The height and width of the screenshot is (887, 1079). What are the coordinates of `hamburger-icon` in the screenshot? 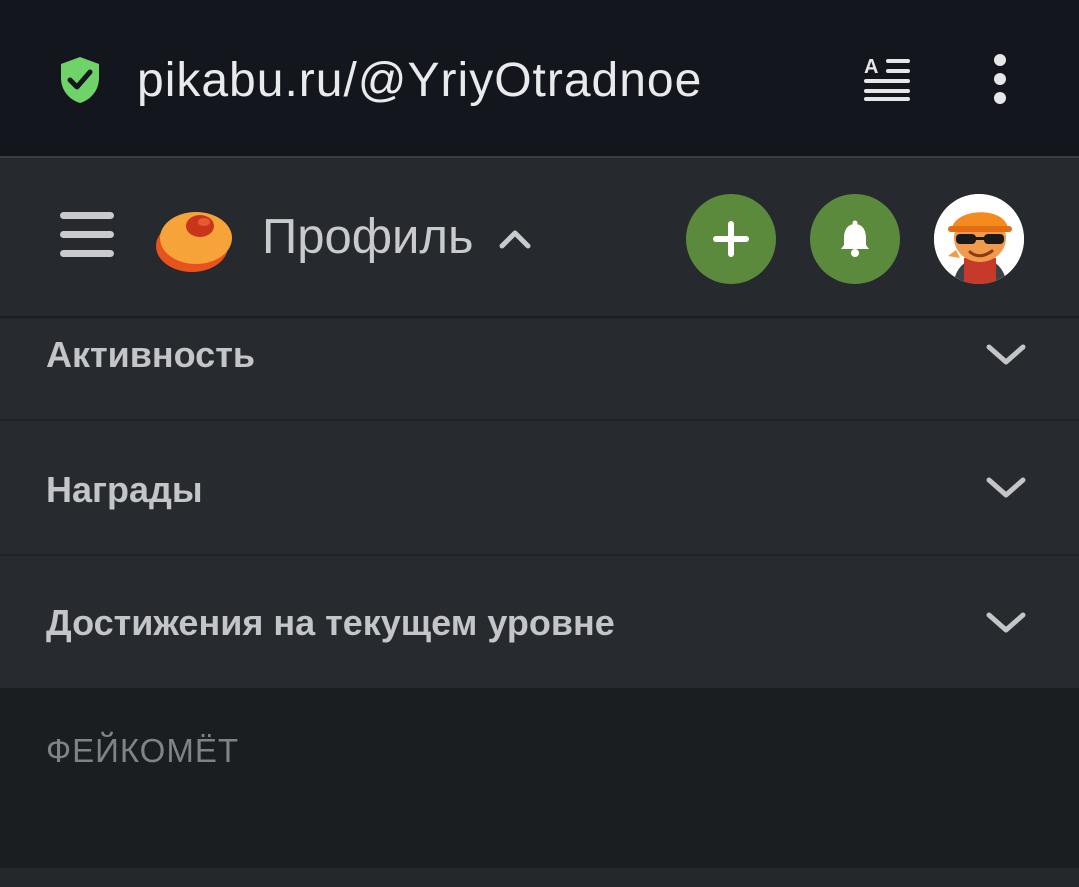 It's located at (87, 235).